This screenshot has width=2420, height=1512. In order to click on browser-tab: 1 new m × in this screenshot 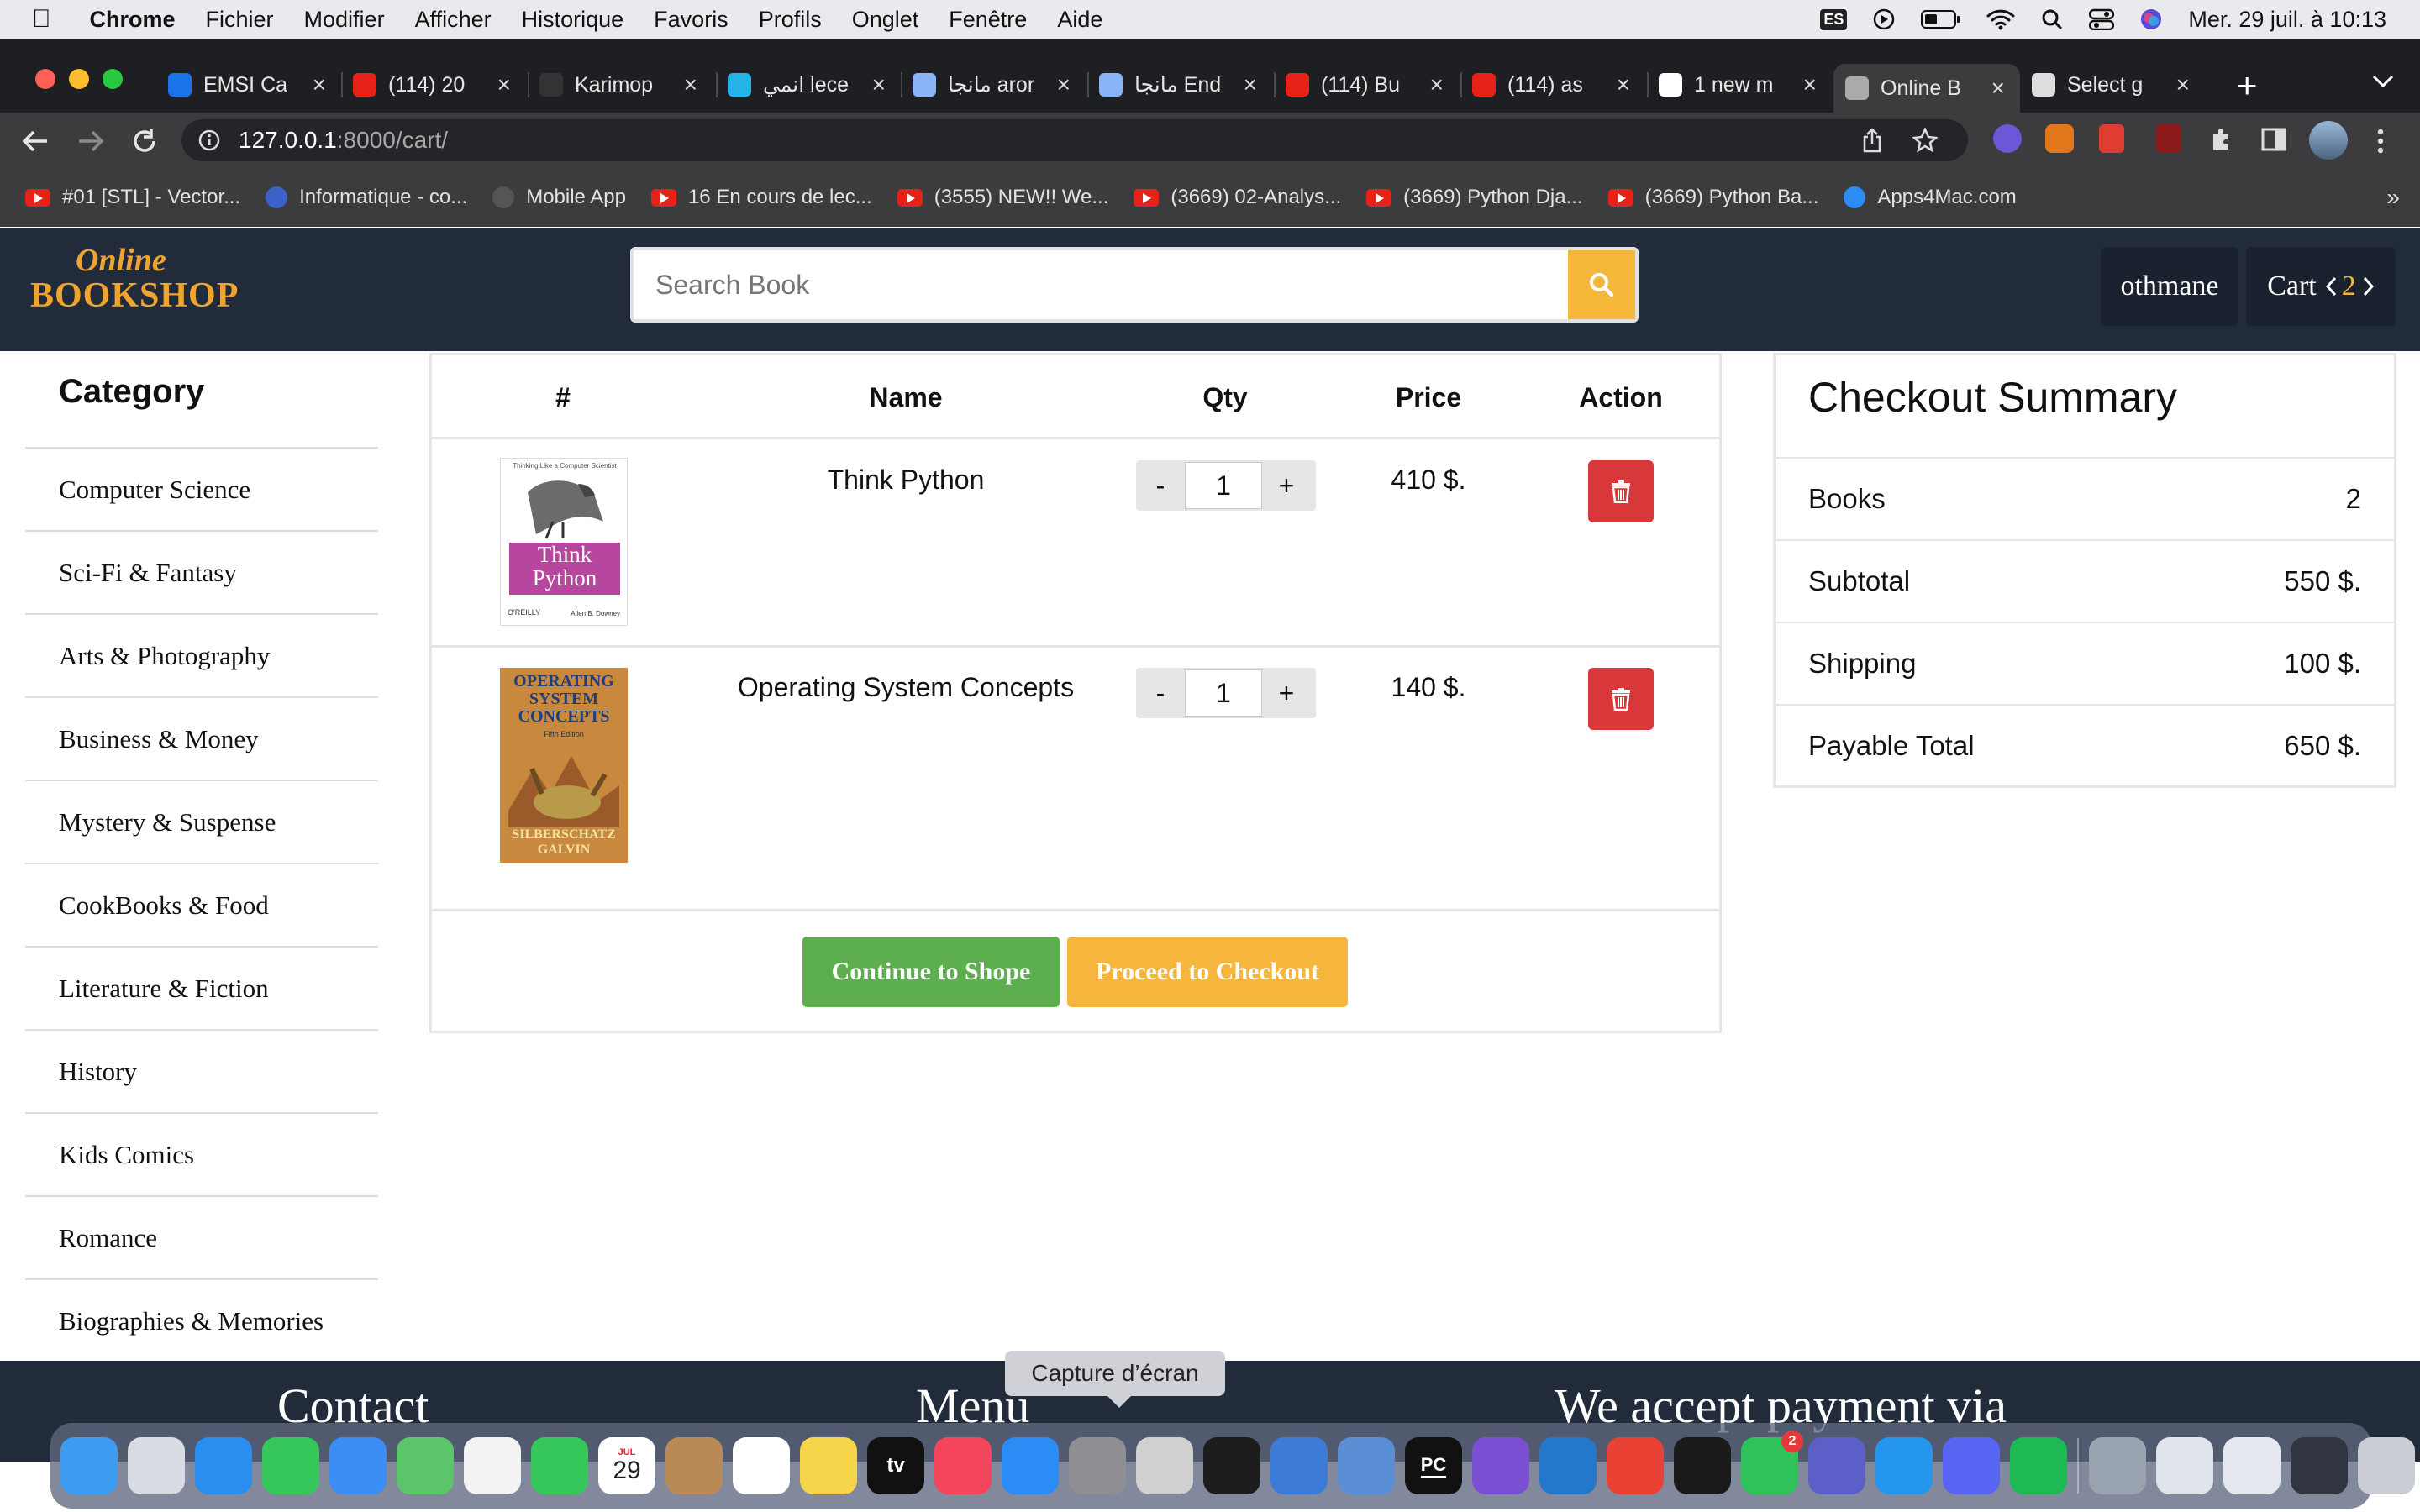, I will do `click(1741, 85)`.